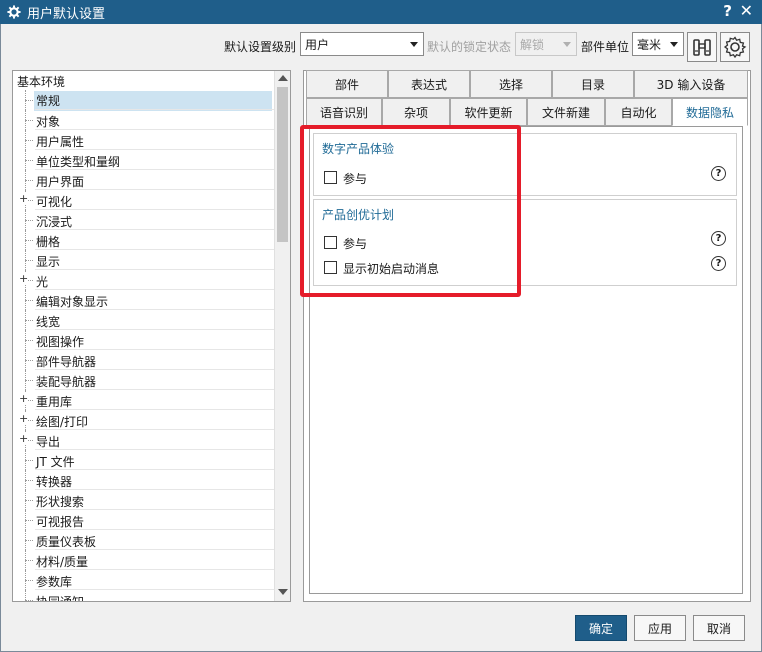 The height and width of the screenshot is (652, 762). Describe the element at coordinates (144, 560) in the screenshot. I see `tree-item: 材料/质量` at that location.